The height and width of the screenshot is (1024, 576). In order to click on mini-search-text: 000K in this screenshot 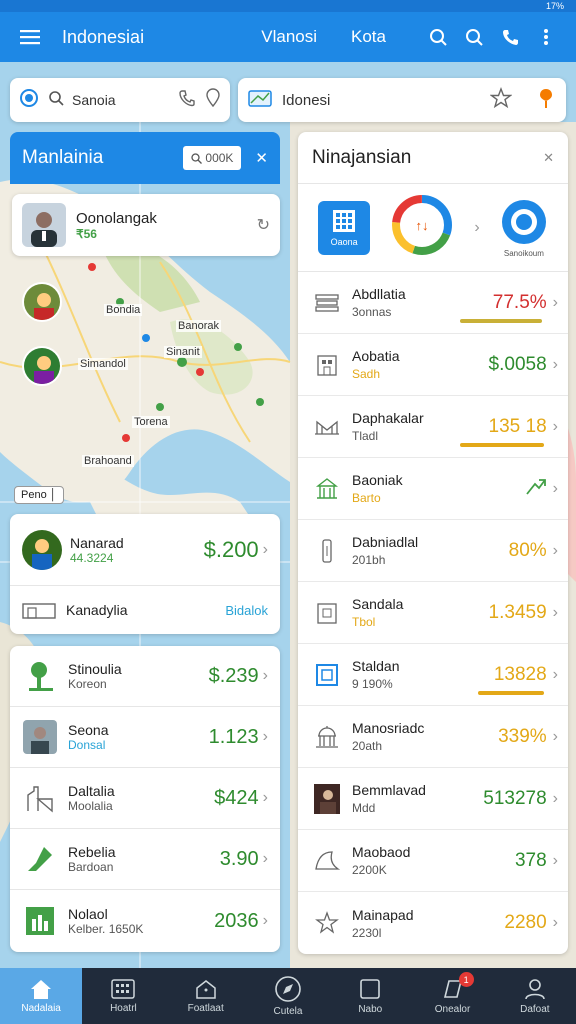, I will do `click(219, 158)`.